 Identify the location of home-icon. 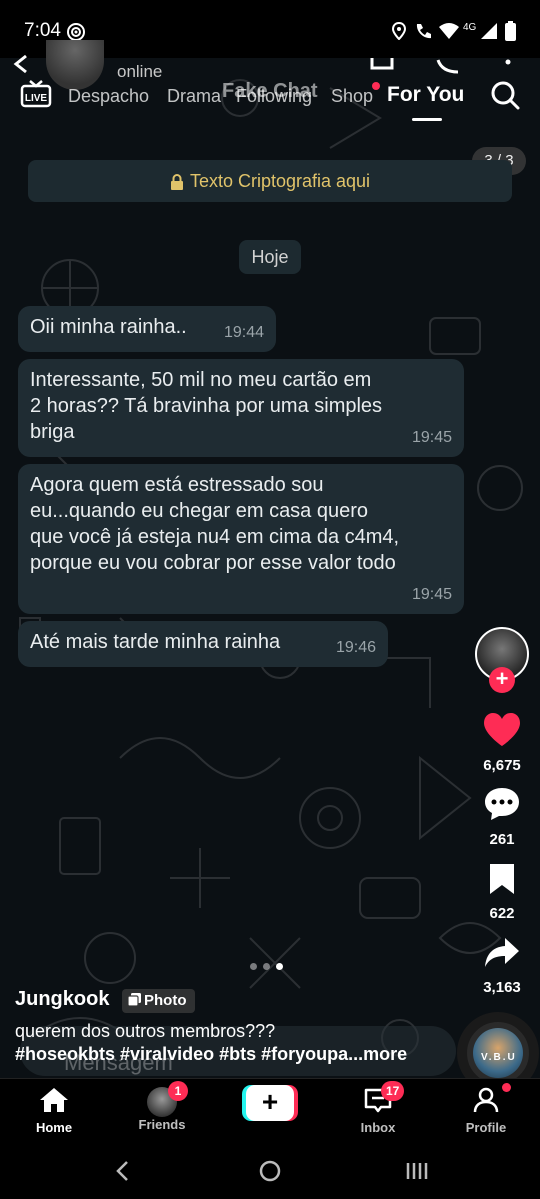
(54, 1100).